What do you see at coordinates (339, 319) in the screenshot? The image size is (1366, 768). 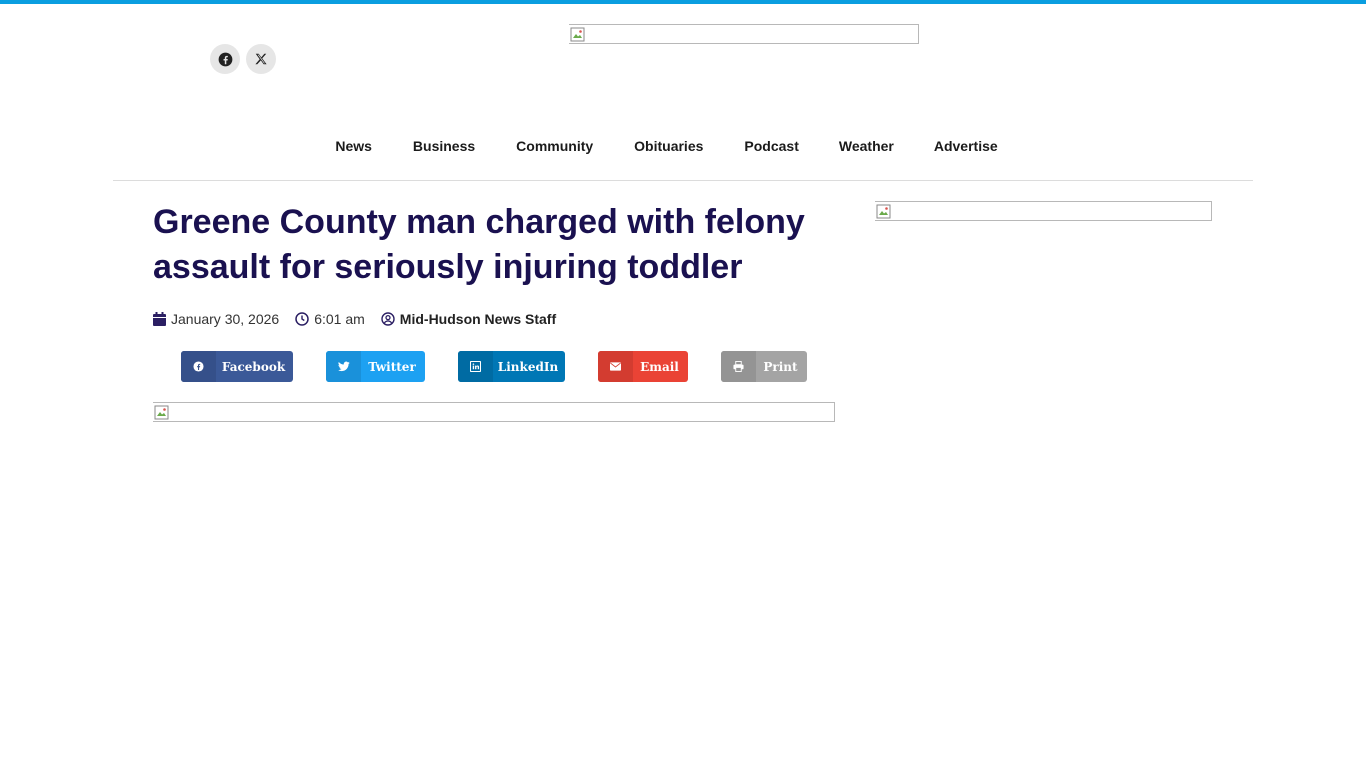 I see `meta-time-text: 6:01 am` at bounding box center [339, 319].